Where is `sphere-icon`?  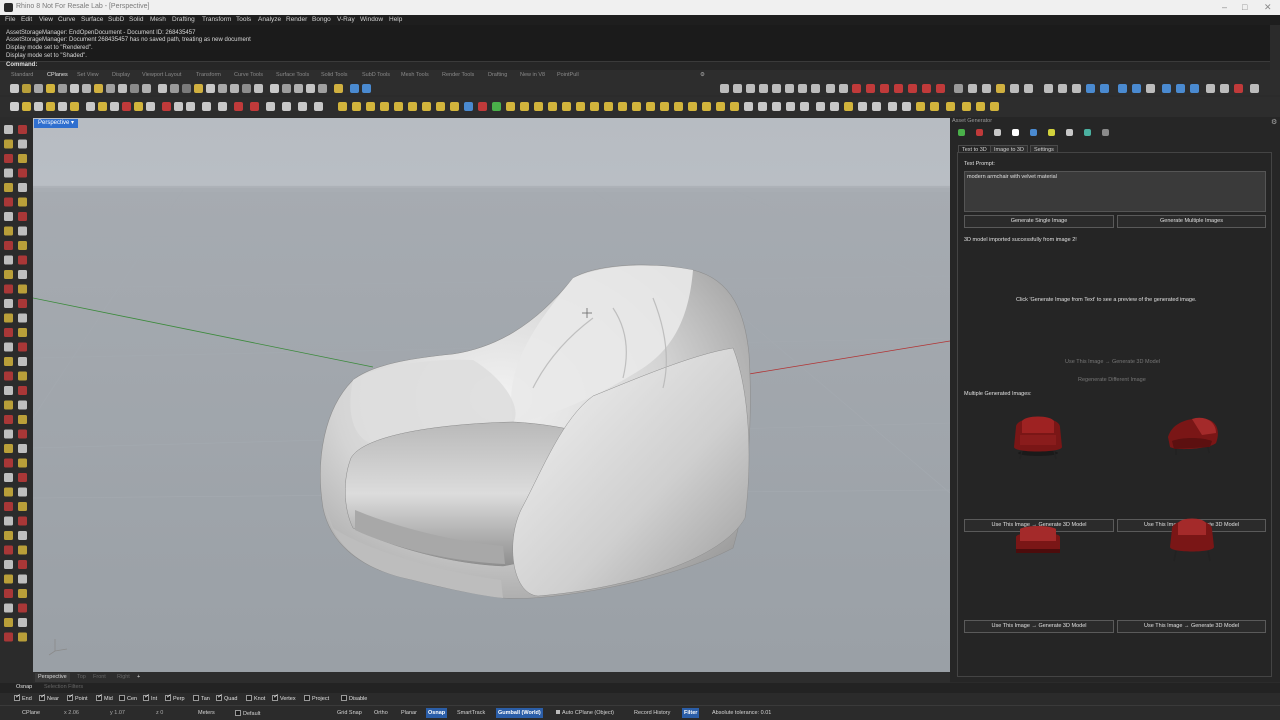 sphere-icon is located at coordinates (178, 106).